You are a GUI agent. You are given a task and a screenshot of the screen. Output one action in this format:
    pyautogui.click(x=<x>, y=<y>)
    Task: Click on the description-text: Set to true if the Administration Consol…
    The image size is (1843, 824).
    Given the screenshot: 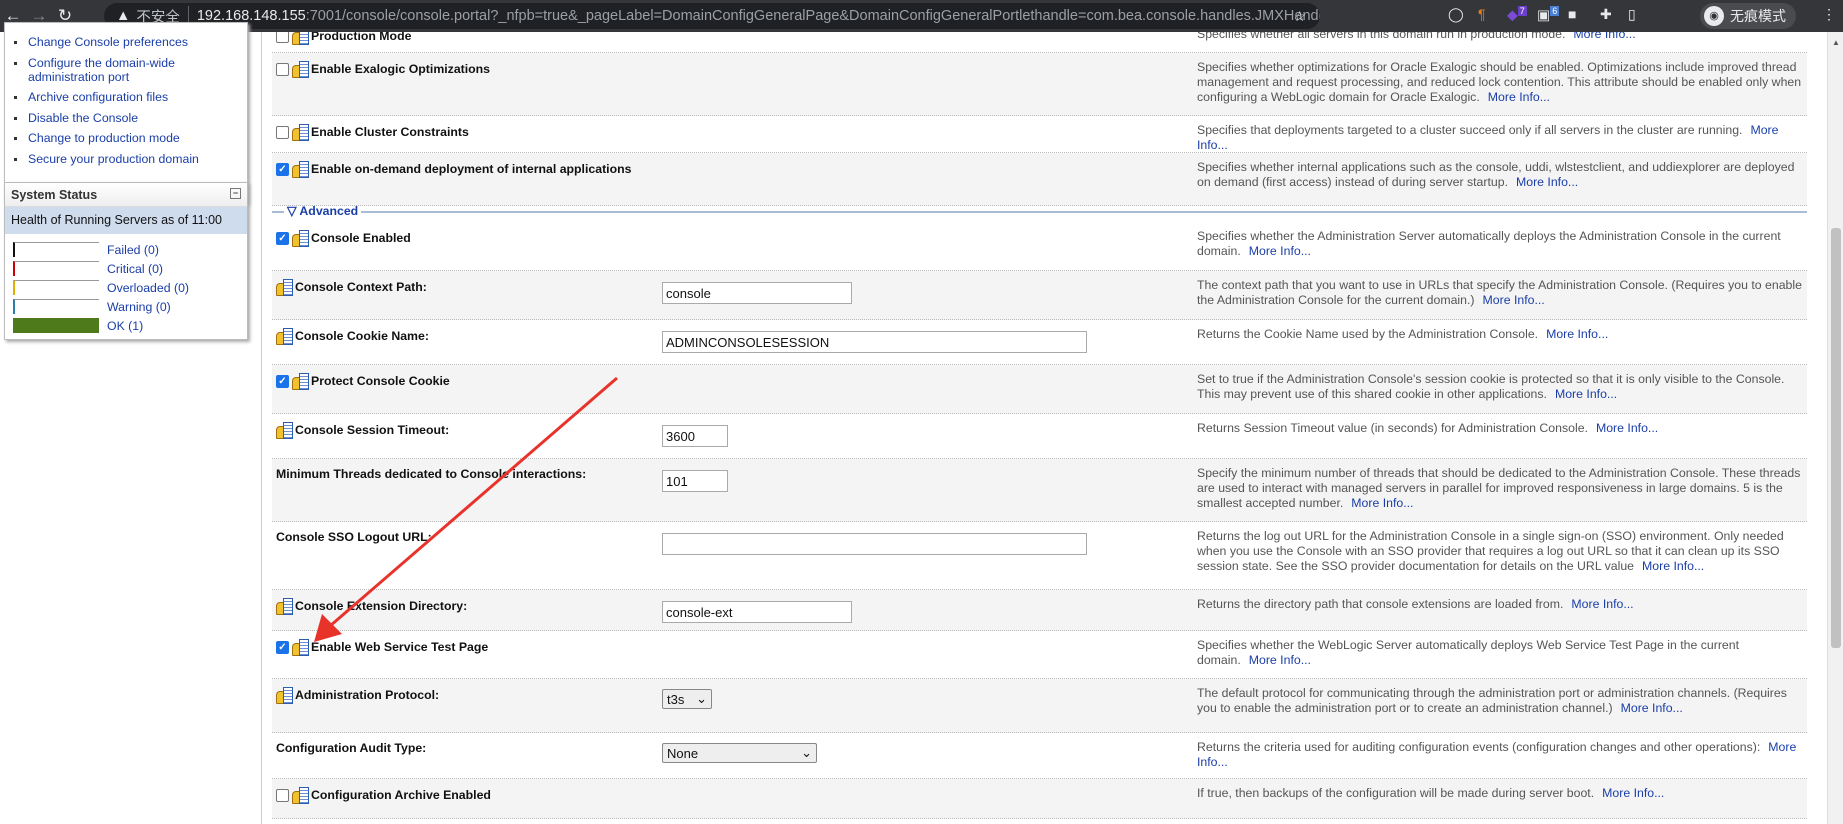 What is the action you would take?
    pyautogui.click(x=1491, y=386)
    